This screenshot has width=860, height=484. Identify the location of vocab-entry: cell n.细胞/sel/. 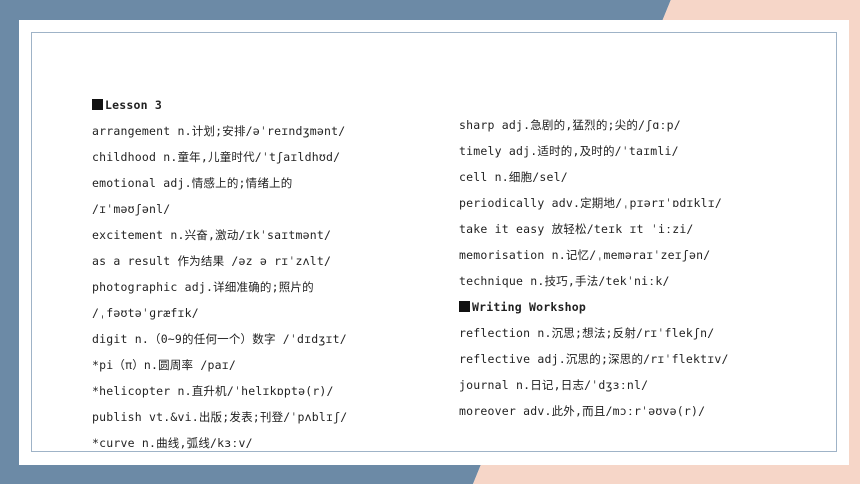
(513, 177).